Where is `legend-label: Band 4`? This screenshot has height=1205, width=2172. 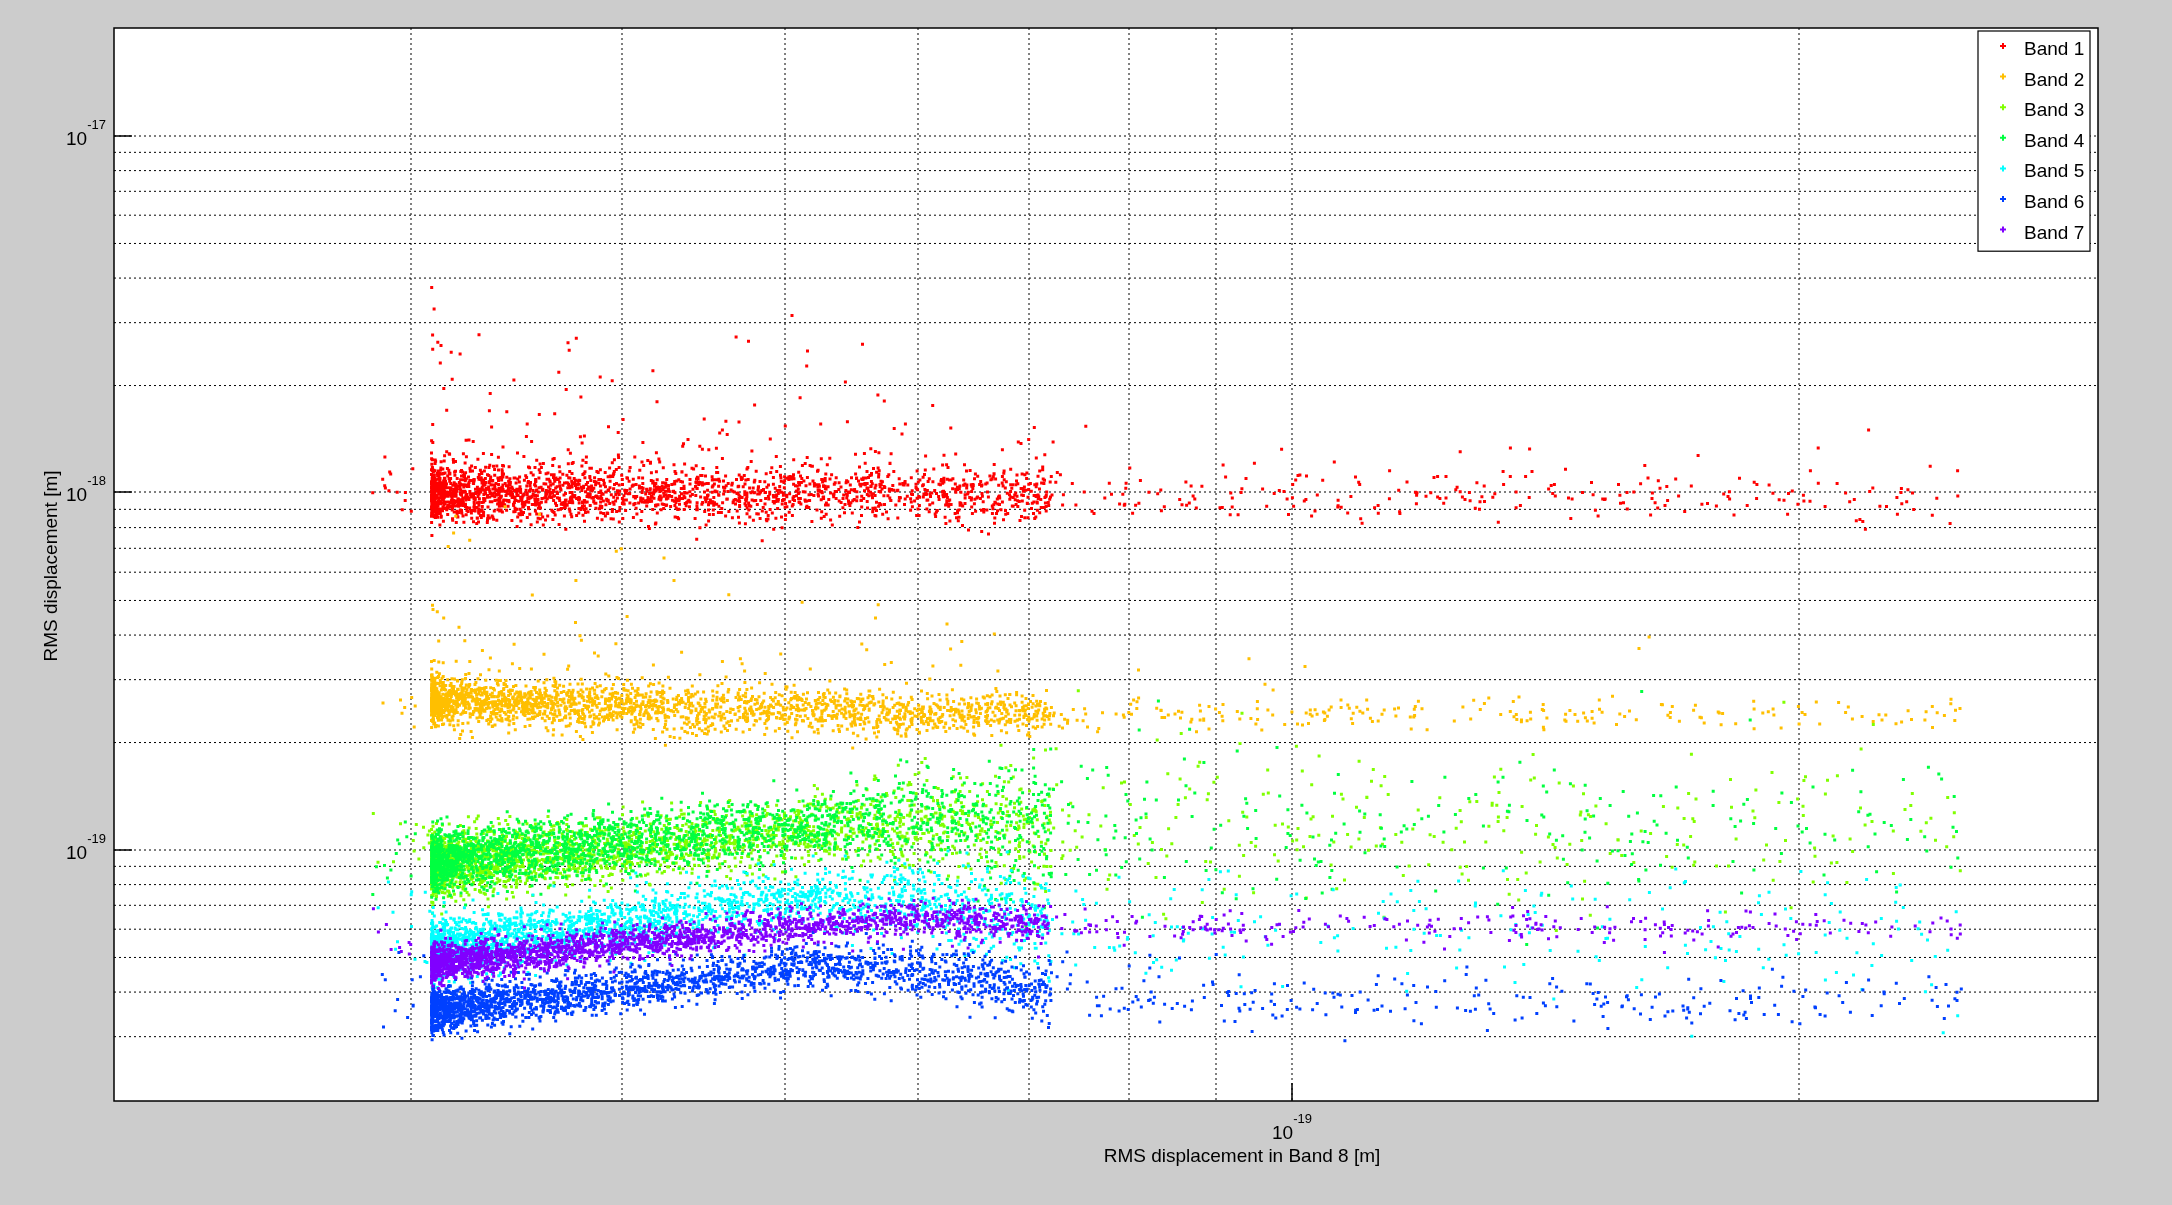 legend-label: Band 4 is located at coordinates (2054, 140).